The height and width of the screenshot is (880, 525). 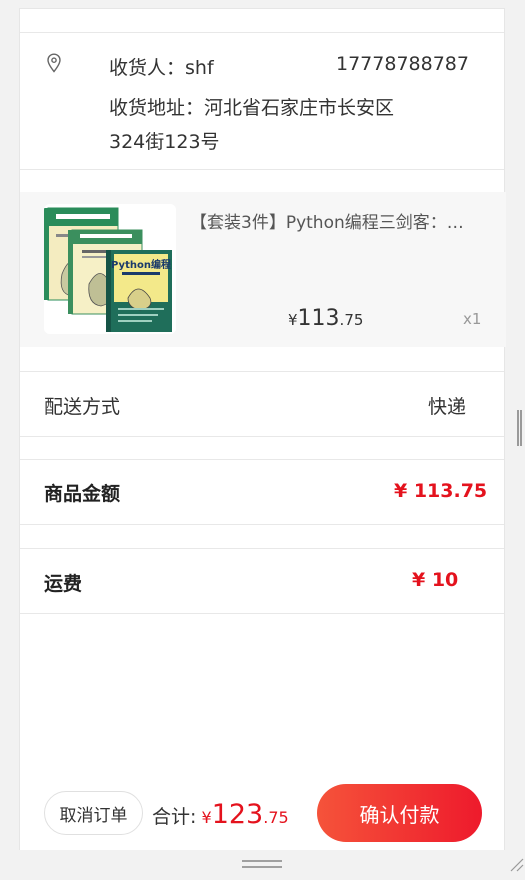 I want to click on total-decimal: .75, so click(x=276, y=817).